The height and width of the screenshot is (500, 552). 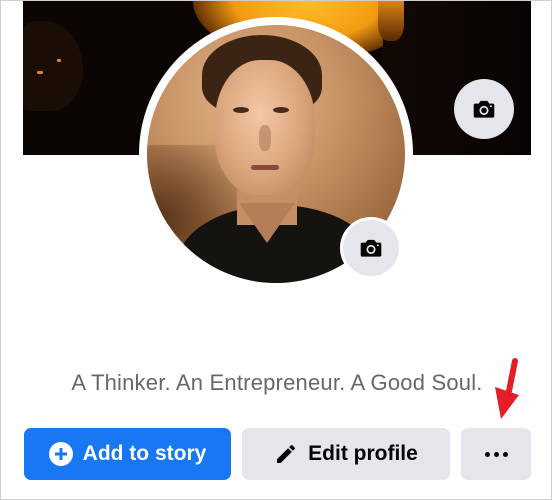 I want to click on cover-camera-button, so click(x=484, y=109).